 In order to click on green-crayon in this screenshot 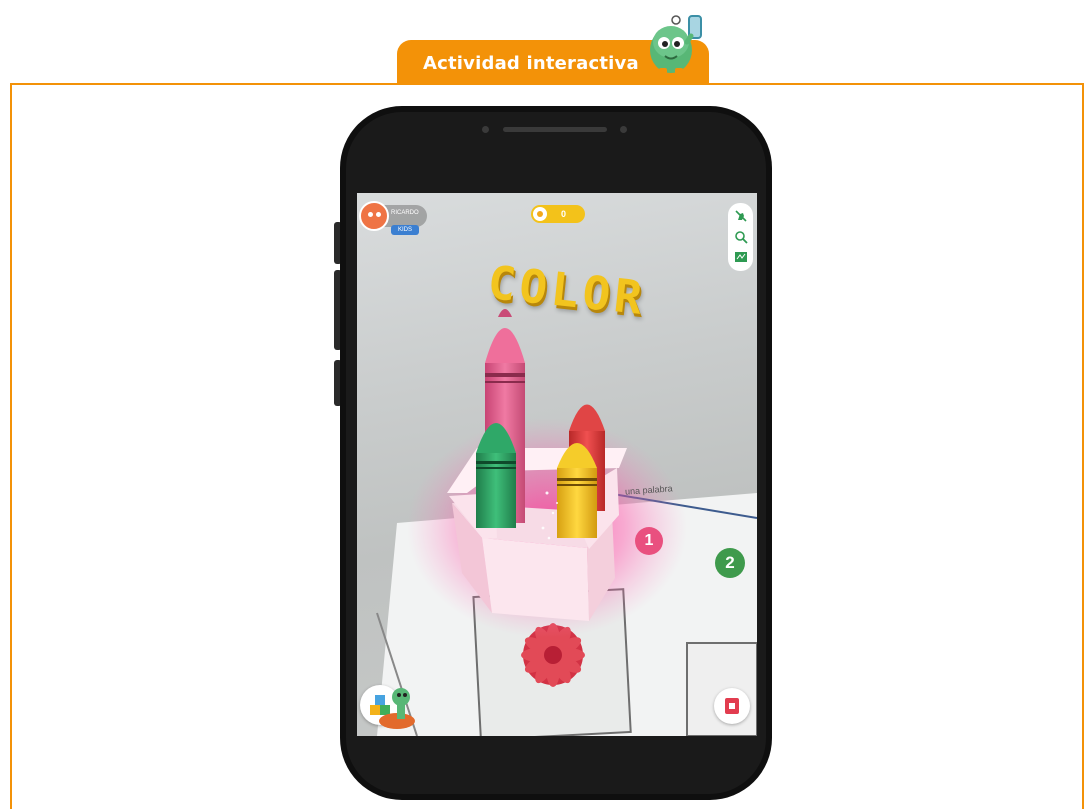, I will do `click(496, 475)`.